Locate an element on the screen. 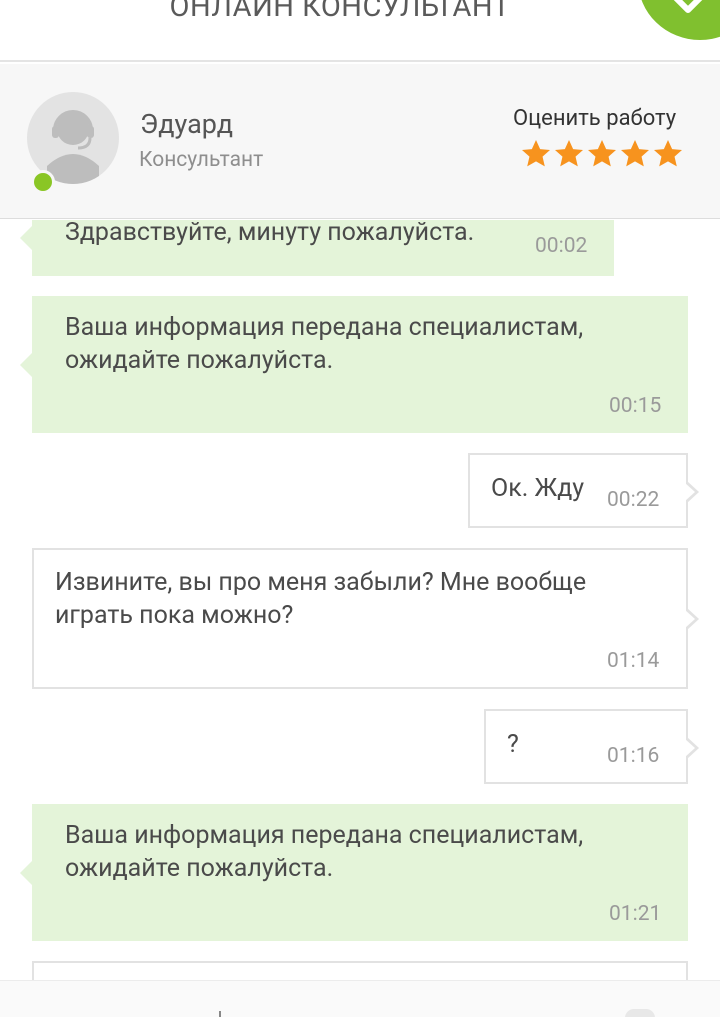 Image resolution: width=720 pixels, height=1017 pixels. message-time: 01:21 is located at coordinates (635, 914).